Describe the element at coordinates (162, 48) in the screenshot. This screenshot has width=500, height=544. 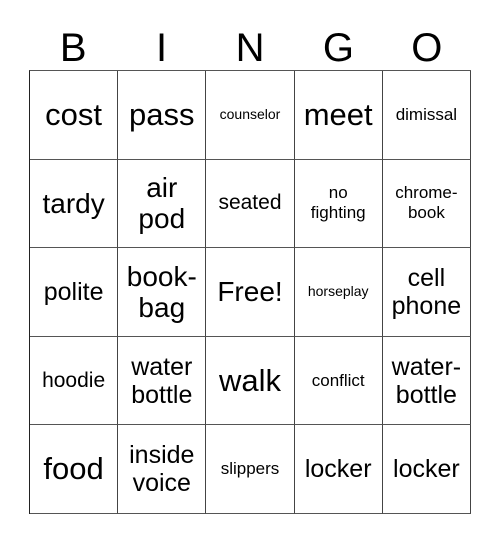
I see `bingo-header-letter-i: I` at that location.